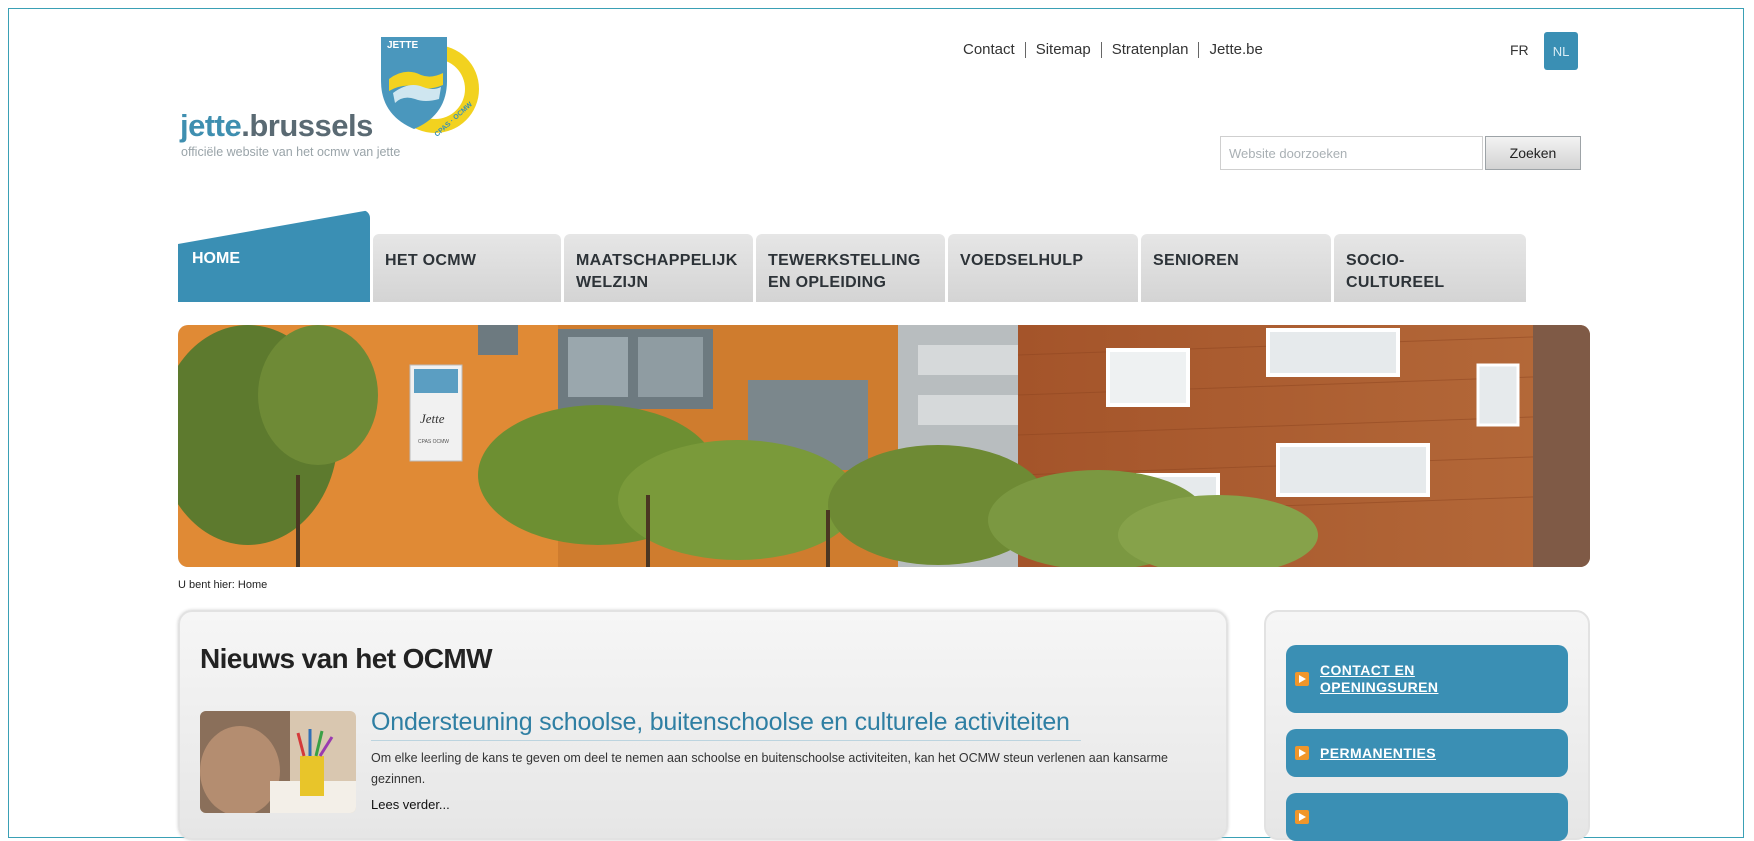  What do you see at coordinates (1561, 51) in the screenshot?
I see `language-nl-active: NL` at bounding box center [1561, 51].